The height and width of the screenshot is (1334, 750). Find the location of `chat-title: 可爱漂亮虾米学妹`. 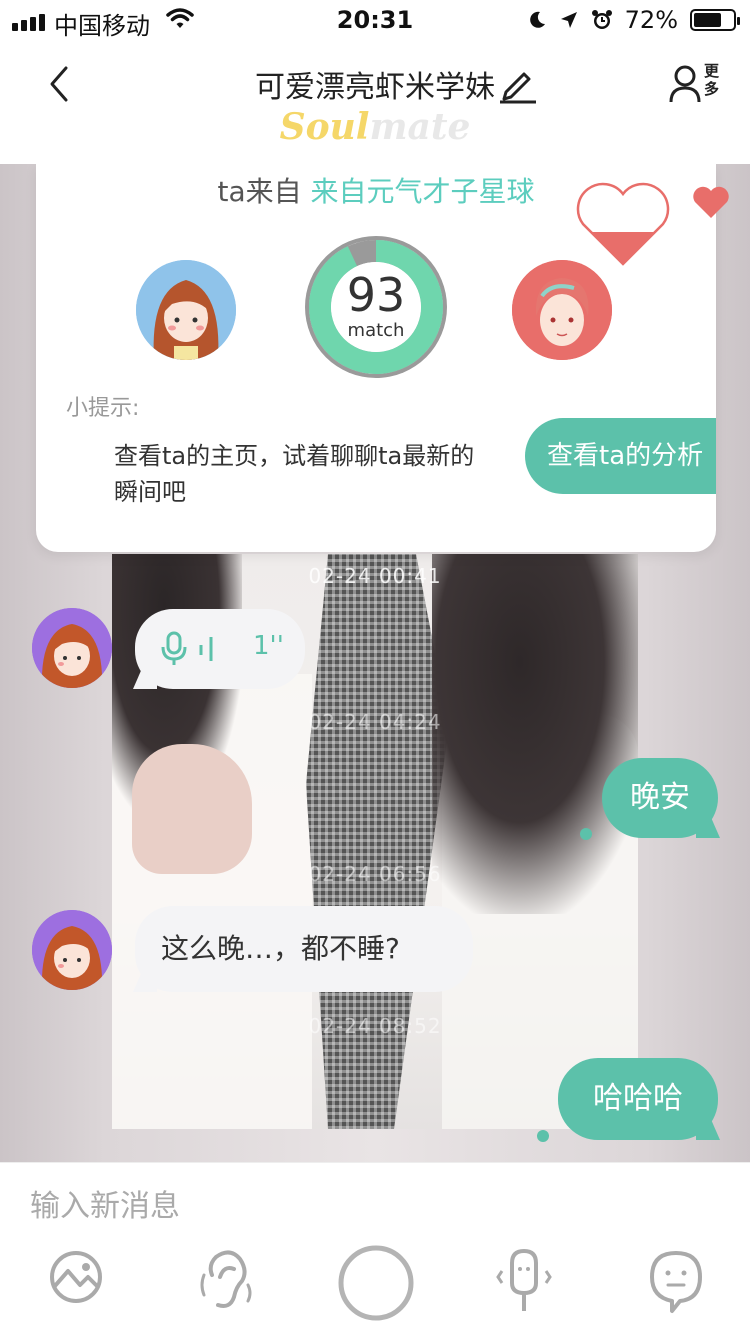

chat-title: 可爱漂亮虾米学妹 is located at coordinates (375, 84).